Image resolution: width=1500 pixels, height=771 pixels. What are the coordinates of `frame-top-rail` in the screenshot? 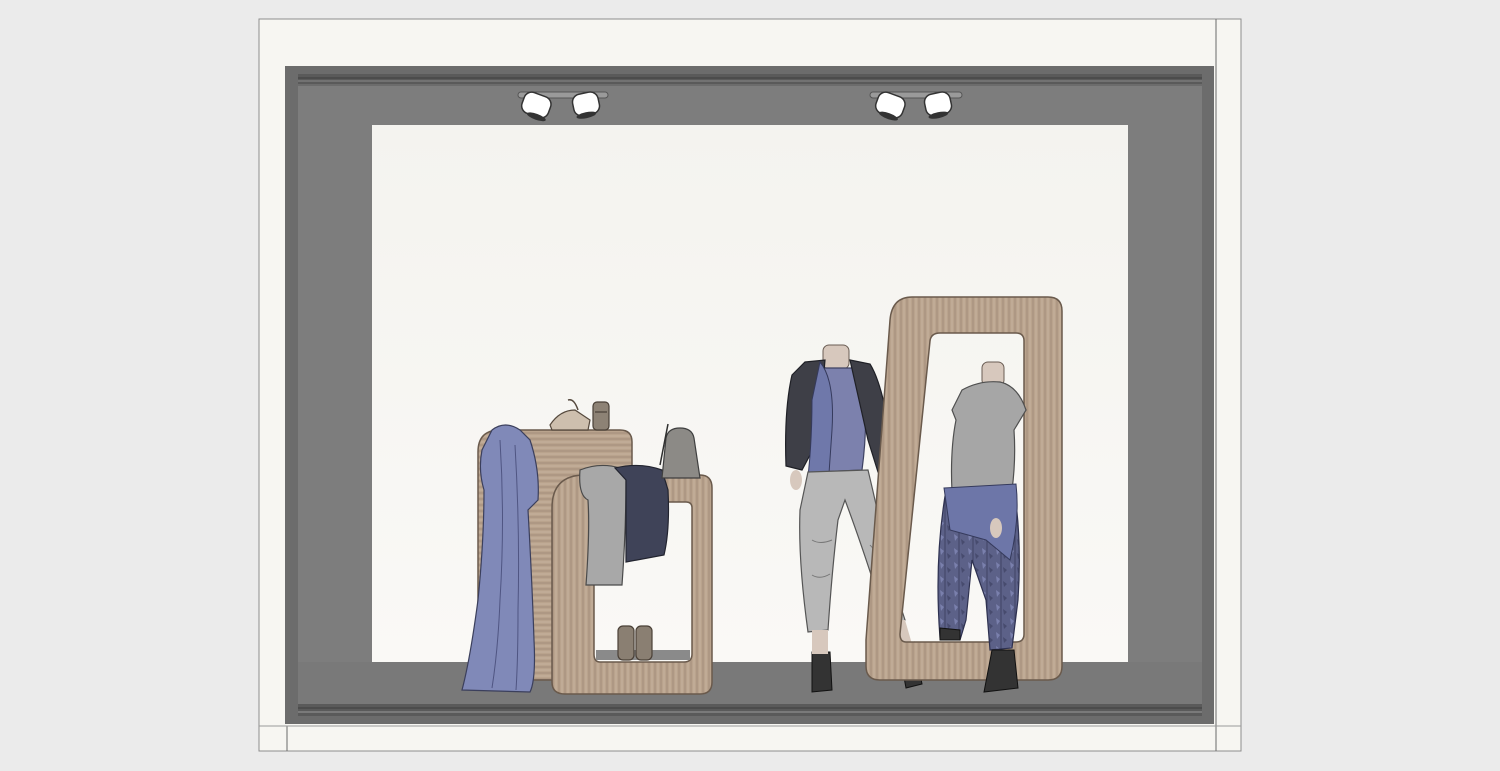 It's located at (750, 79).